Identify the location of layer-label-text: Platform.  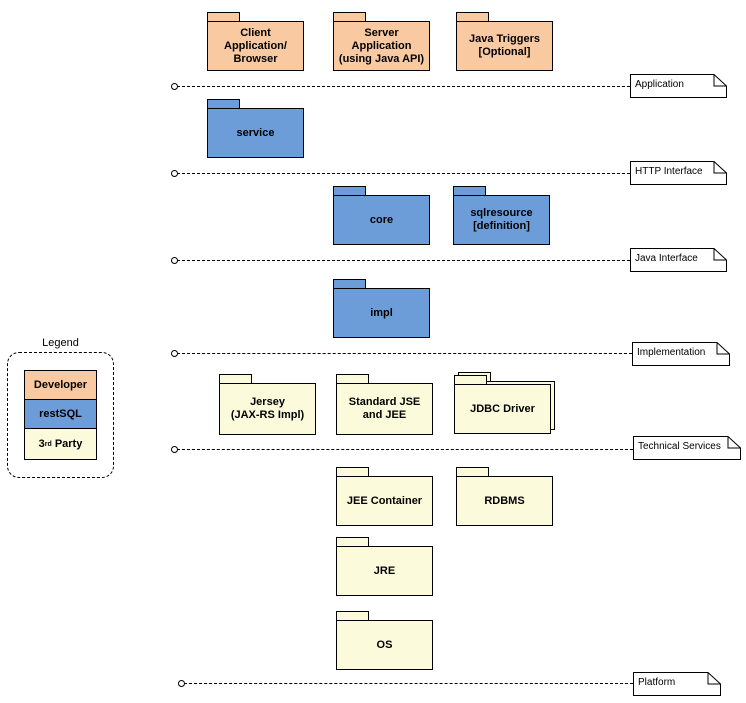
(657, 682).